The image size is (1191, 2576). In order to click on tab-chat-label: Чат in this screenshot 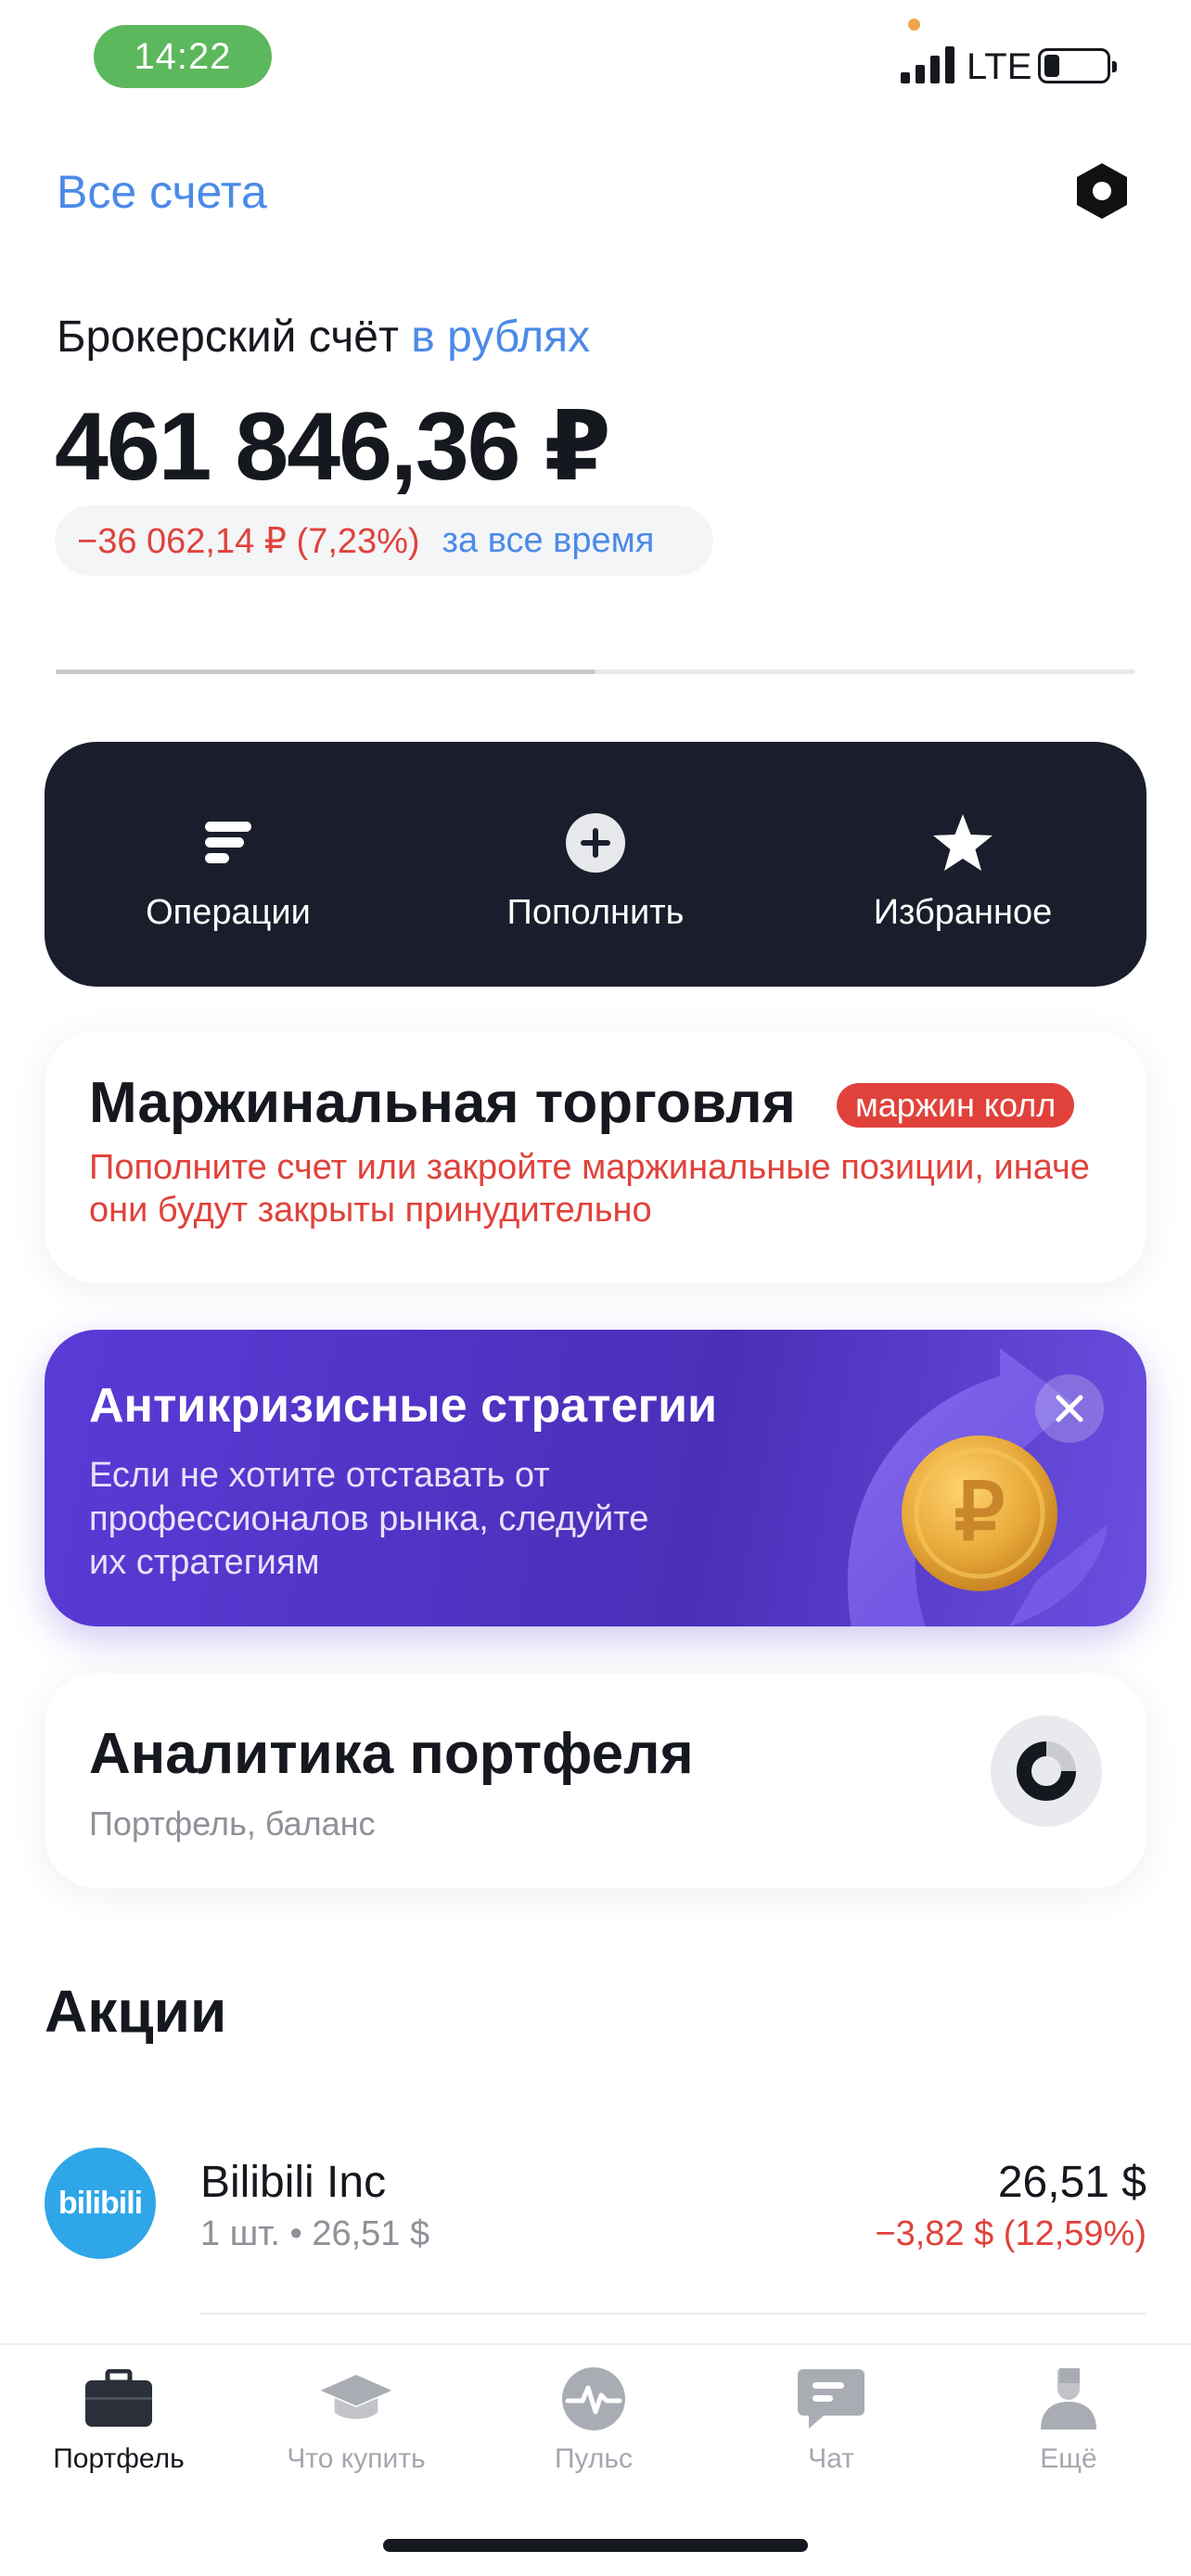, I will do `click(831, 2459)`.